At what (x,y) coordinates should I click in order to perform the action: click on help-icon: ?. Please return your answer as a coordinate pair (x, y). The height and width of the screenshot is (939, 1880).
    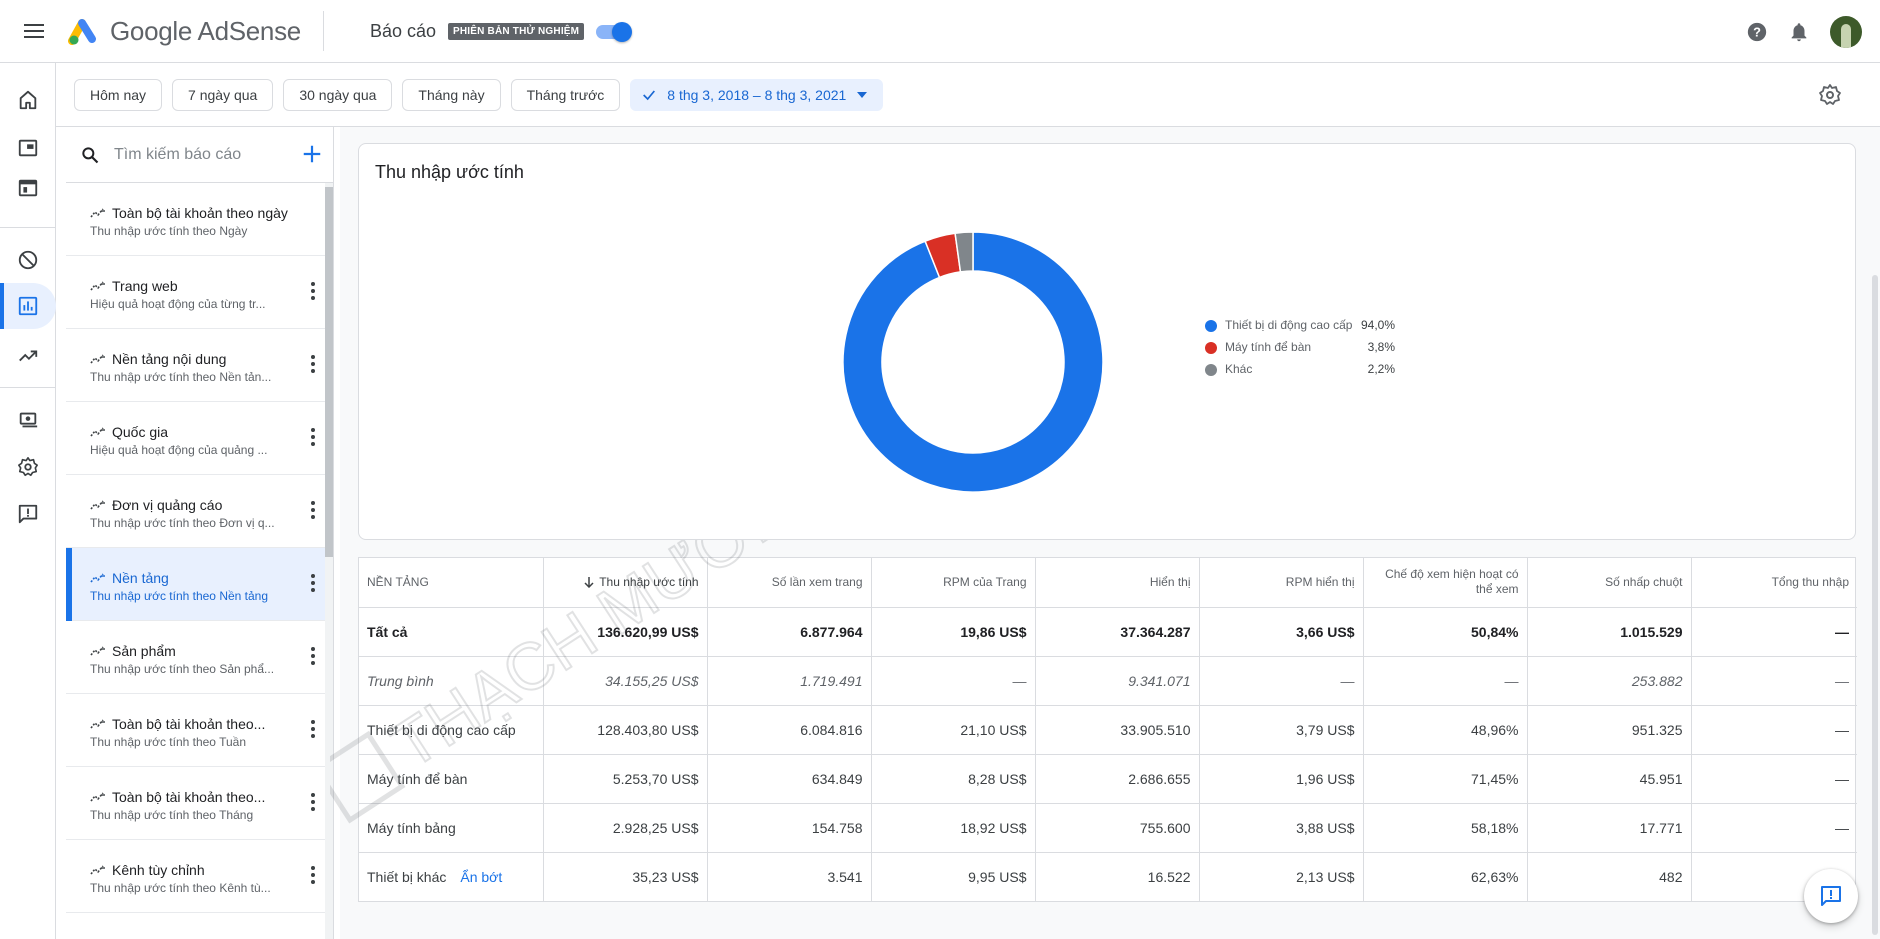
    Looking at the image, I should click on (1757, 32).